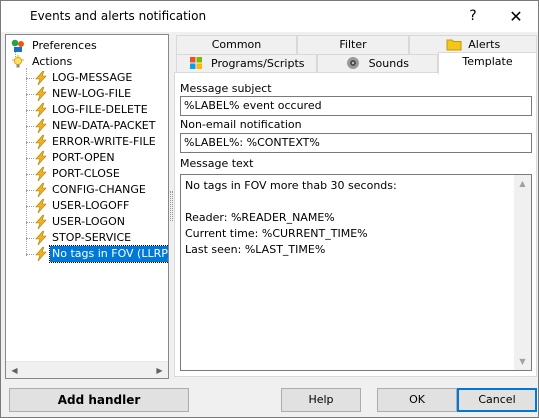 This screenshot has height=418, width=539. I want to click on tree-action-label: USER-LOGON, so click(88, 221).